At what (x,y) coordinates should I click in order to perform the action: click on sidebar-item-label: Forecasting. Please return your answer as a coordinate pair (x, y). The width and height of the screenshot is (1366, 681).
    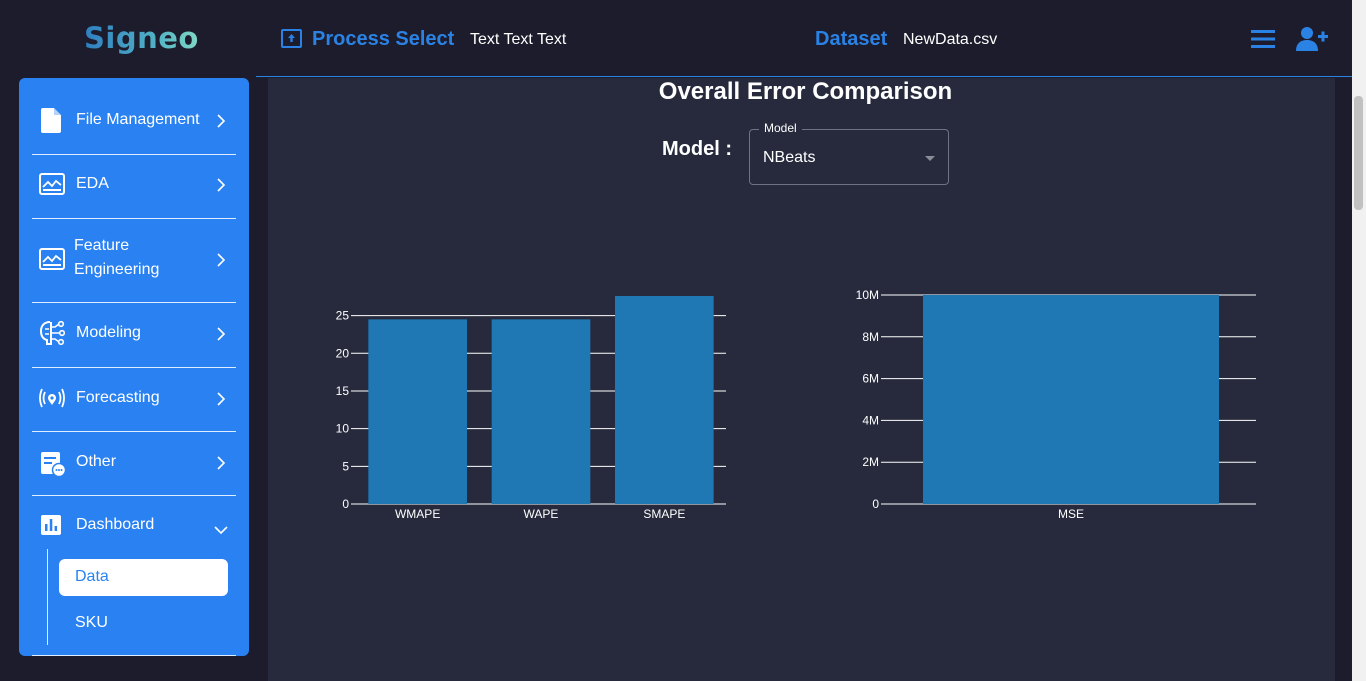
    Looking at the image, I should click on (118, 397).